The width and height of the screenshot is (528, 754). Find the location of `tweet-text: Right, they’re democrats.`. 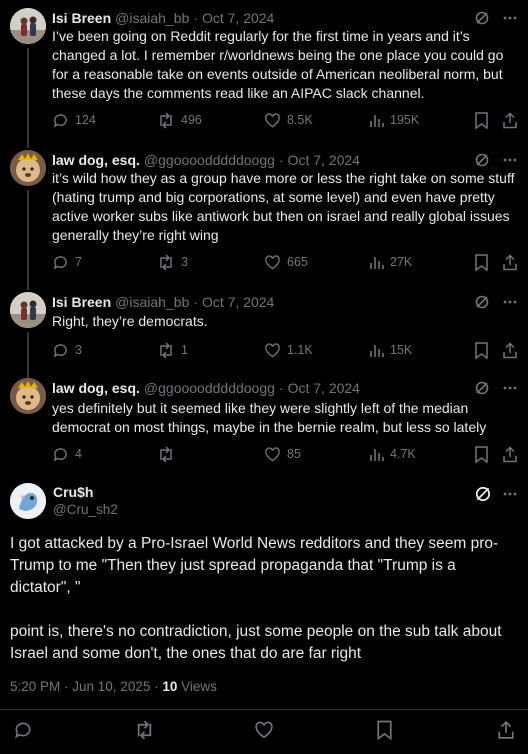

tweet-text: Right, they’re democrats. is located at coordinates (130, 321).